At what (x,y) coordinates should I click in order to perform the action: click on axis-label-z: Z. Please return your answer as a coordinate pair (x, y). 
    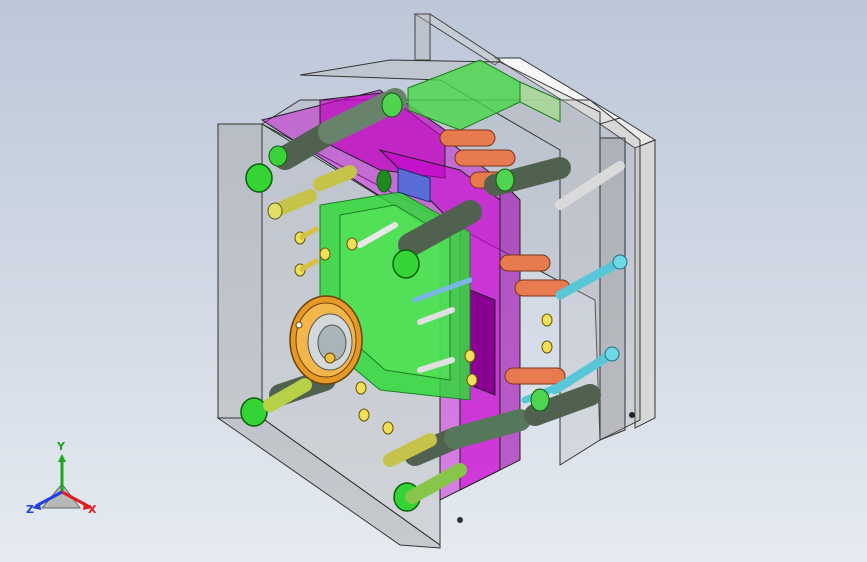
    Looking at the image, I should click on (30, 509).